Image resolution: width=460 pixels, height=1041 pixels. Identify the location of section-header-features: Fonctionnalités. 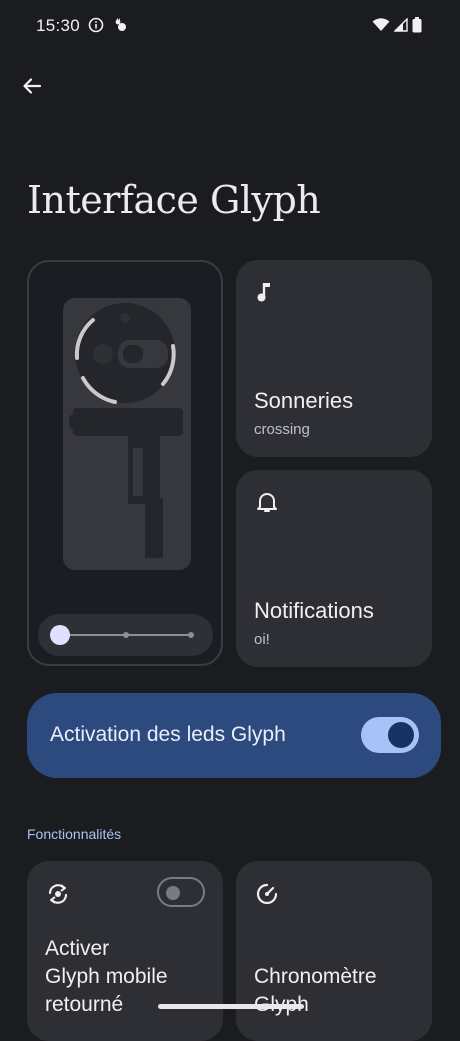
(74, 834).